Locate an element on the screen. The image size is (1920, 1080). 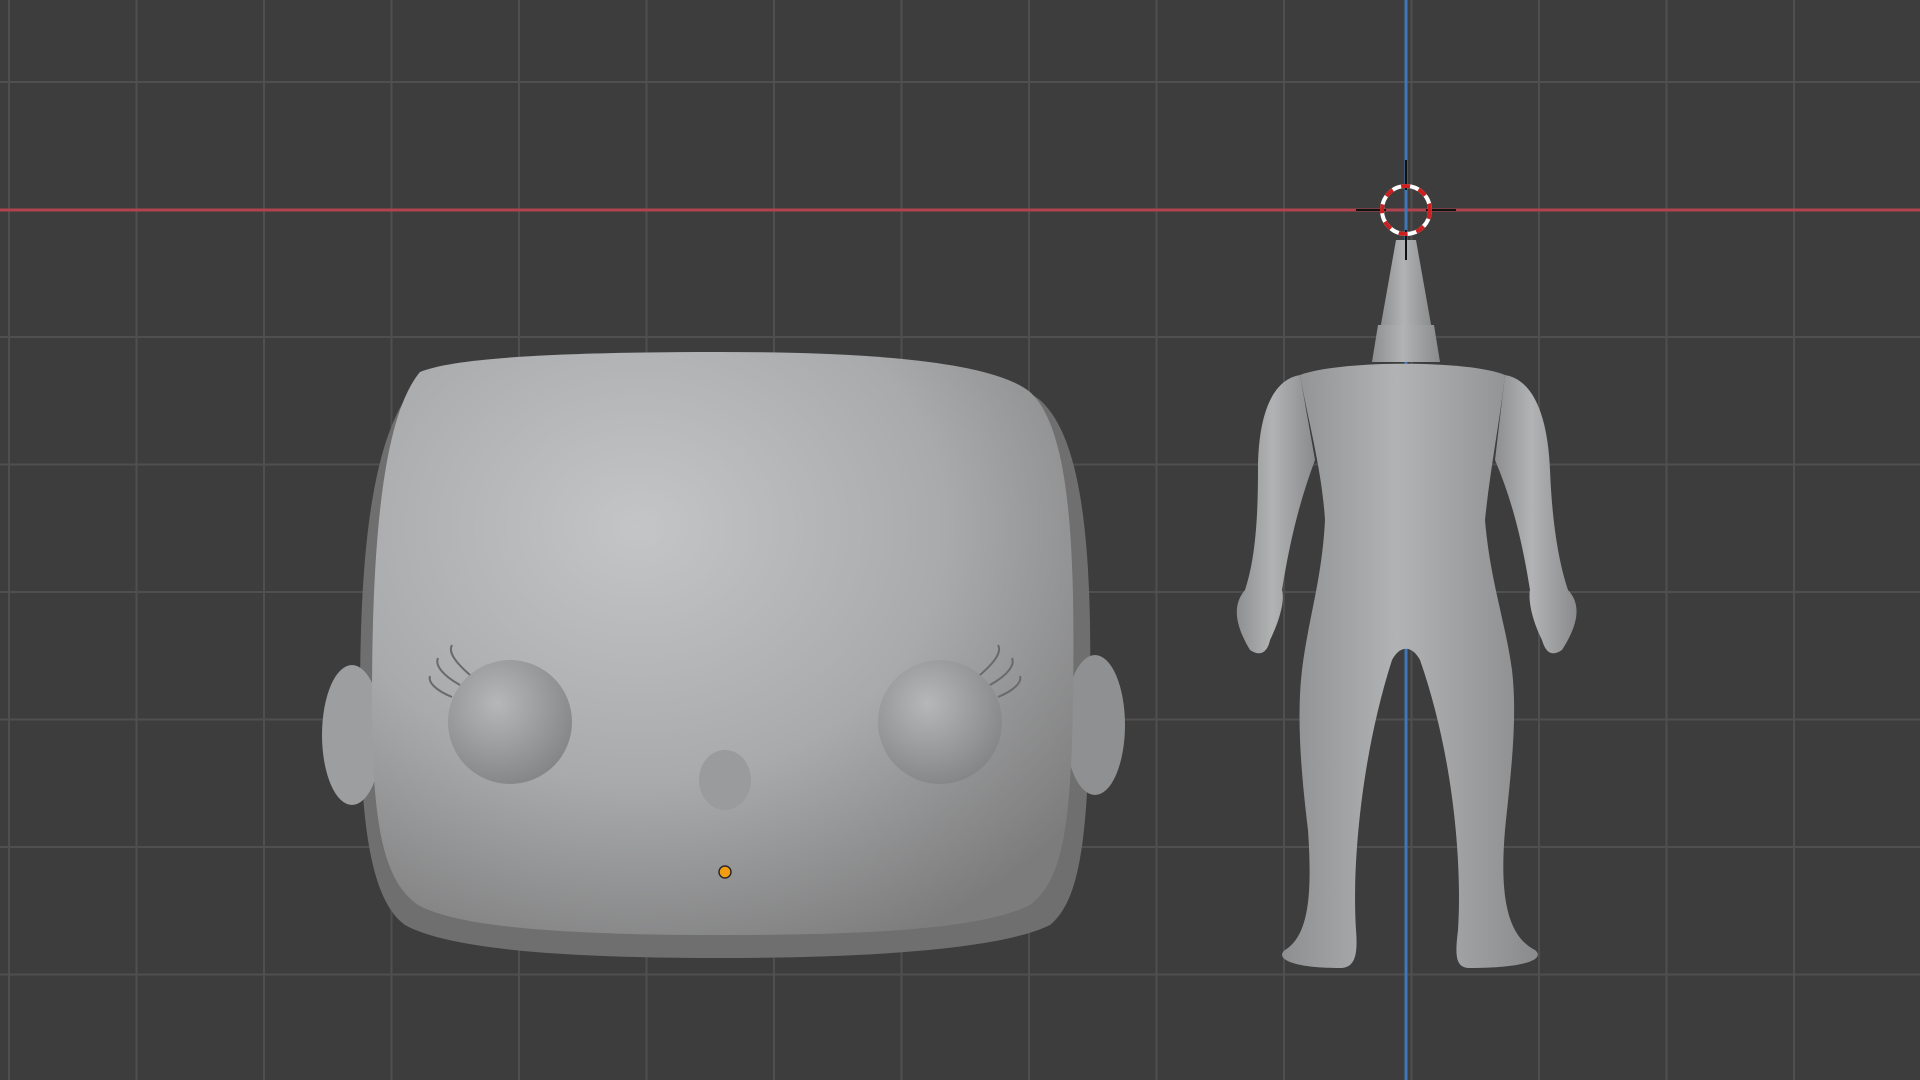
nose is located at coordinates (725, 780).